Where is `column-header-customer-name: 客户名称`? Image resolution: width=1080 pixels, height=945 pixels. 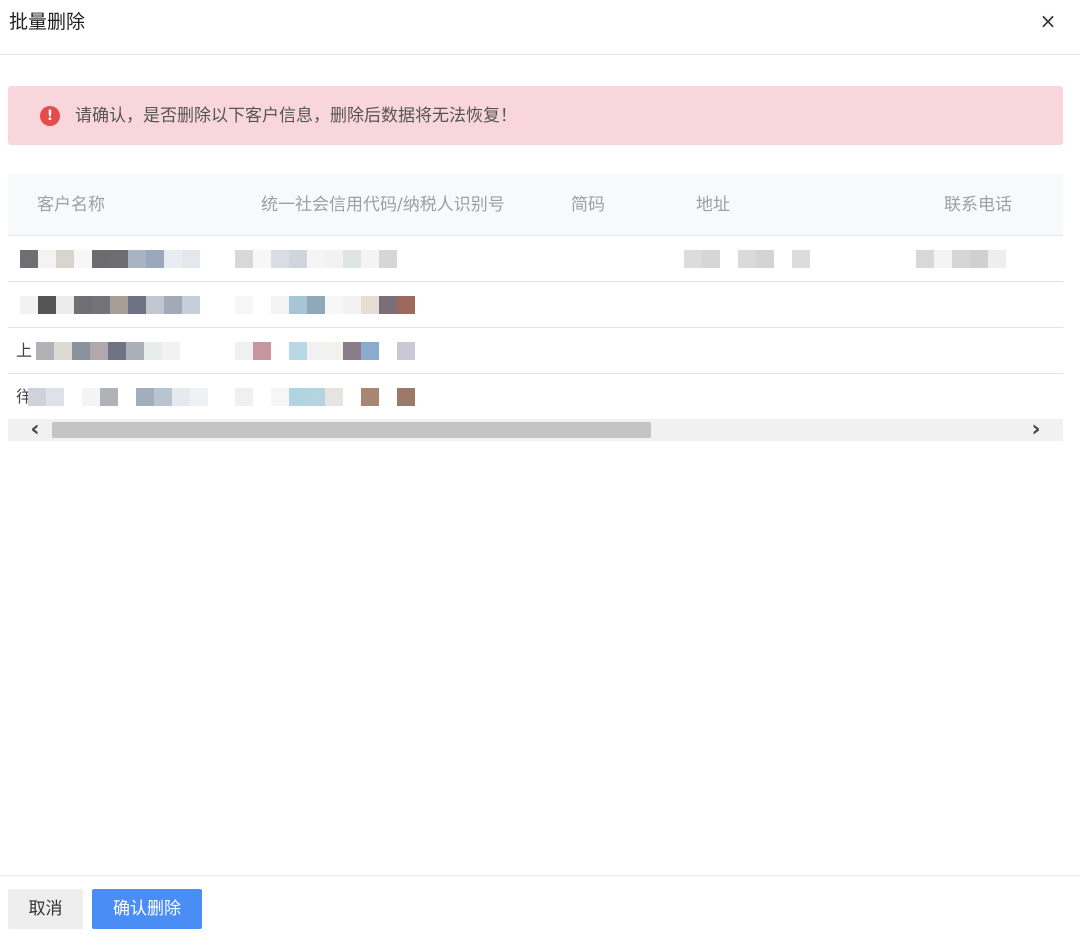 column-header-customer-name: 客户名称 is located at coordinates (71, 205).